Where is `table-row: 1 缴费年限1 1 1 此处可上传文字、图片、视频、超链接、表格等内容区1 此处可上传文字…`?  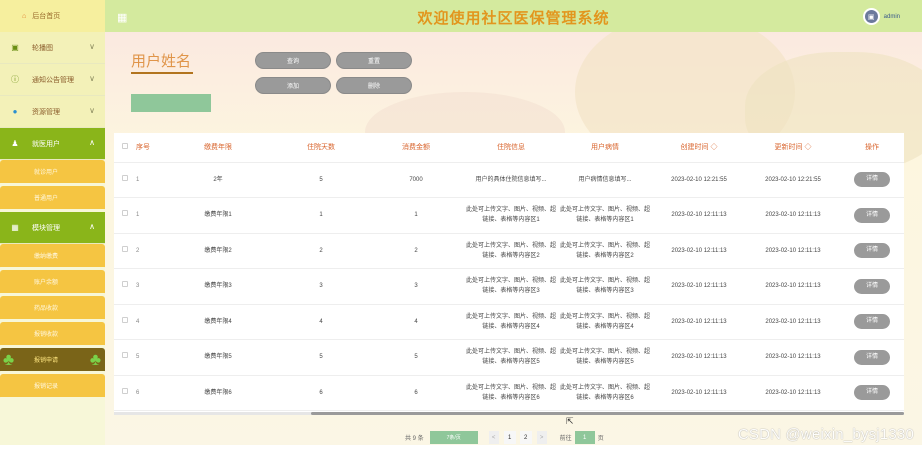
table-row: 1 缴费年限1 1 1 此处可上传文字、图片、视频、超链接、表格等内容区1 此处可上传文字… is located at coordinates (509, 215).